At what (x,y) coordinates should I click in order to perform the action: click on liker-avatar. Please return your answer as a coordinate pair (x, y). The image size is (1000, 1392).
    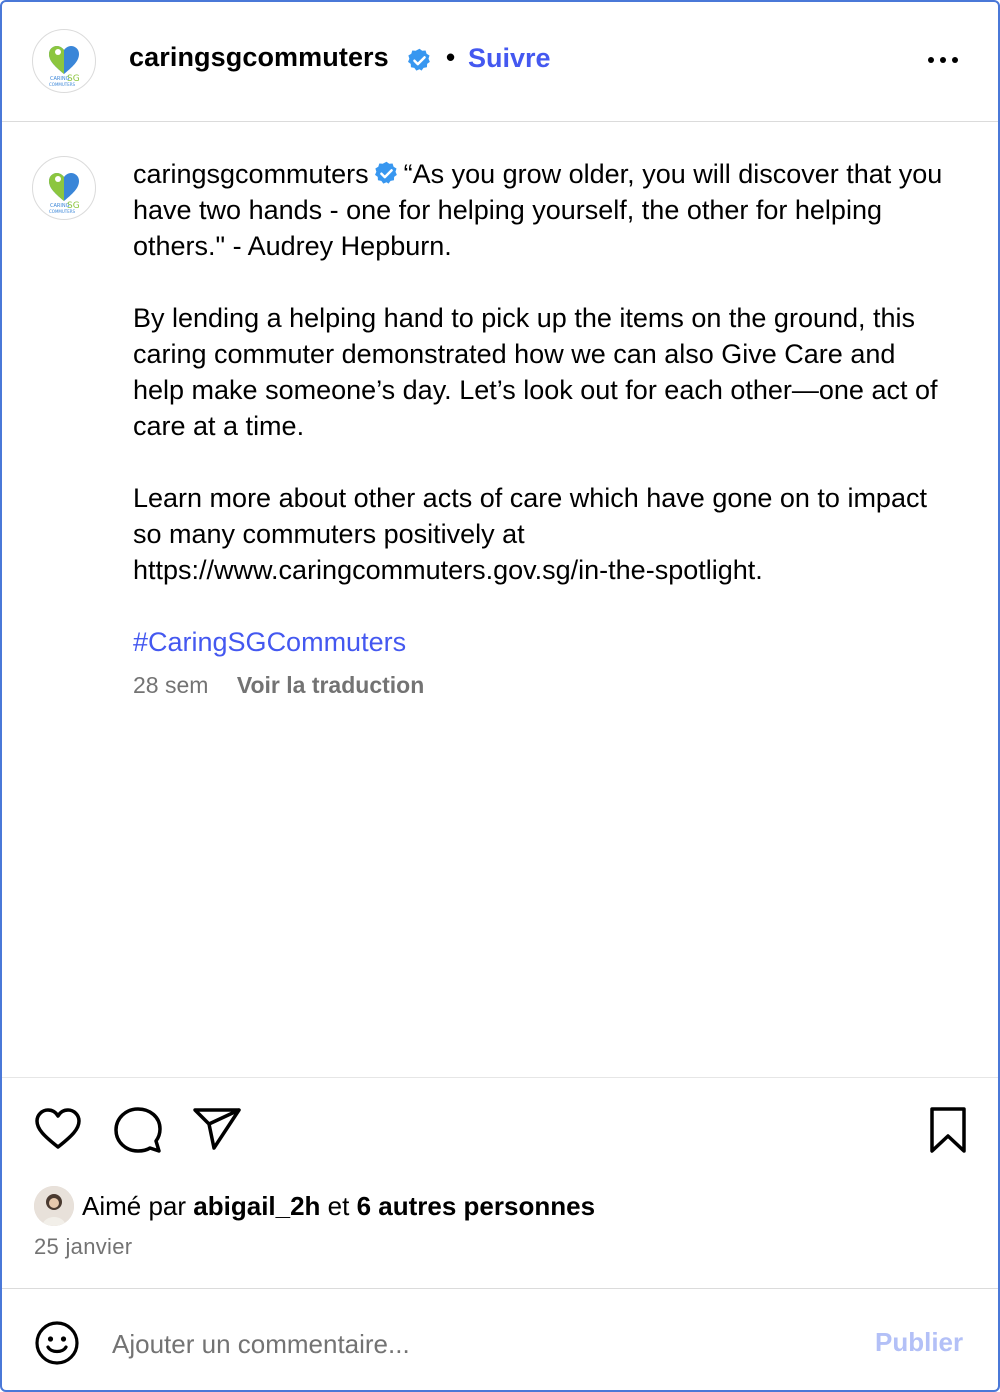
    Looking at the image, I should click on (54, 1206).